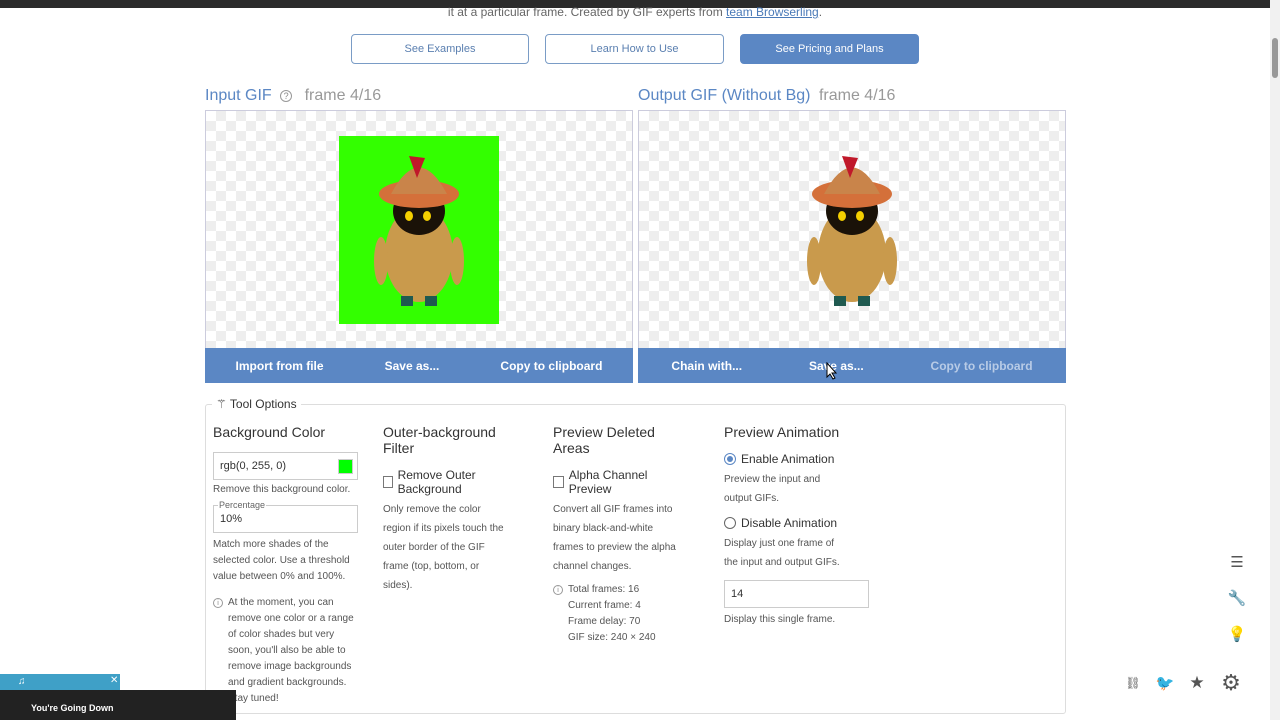 Image resolution: width=1280 pixels, height=720 pixels. What do you see at coordinates (72, 708) in the screenshot?
I see `media-title: You're Going Down` at bounding box center [72, 708].